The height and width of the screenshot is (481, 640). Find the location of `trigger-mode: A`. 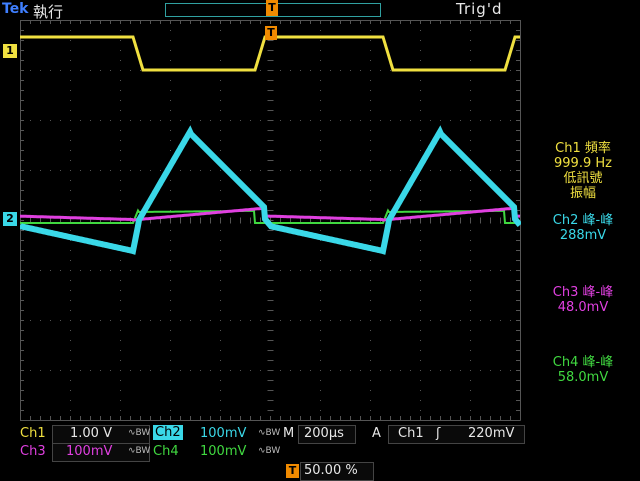

trigger-mode: A is located at coordinates (376, 433).